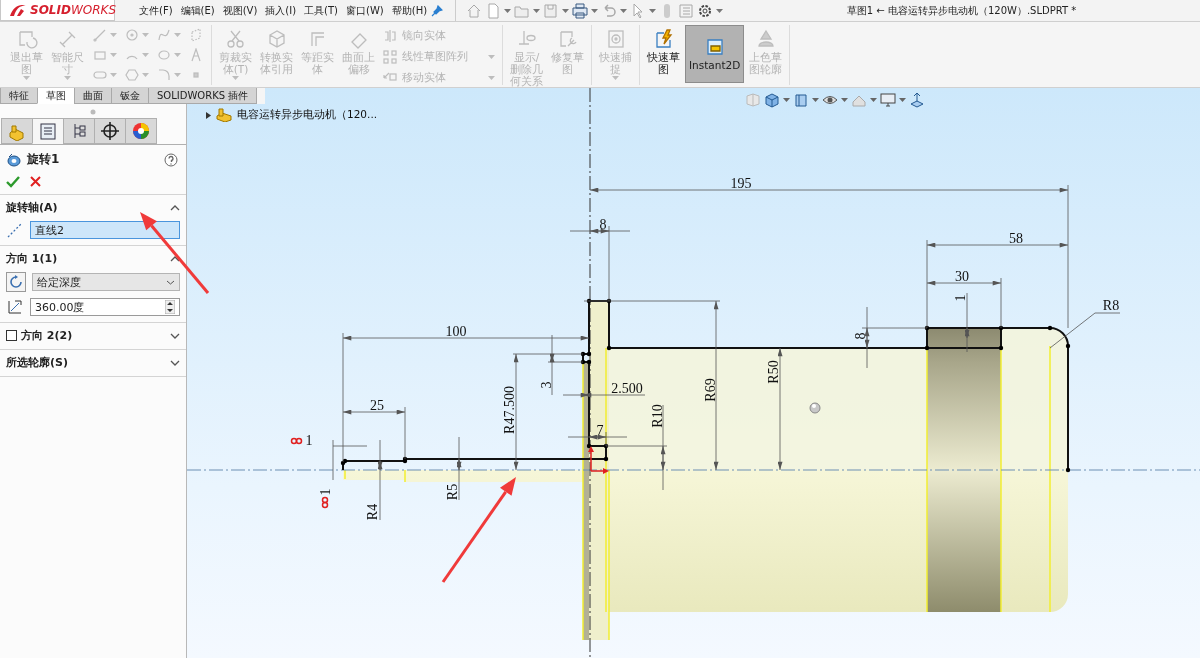  Describe the element at coordinates (48, 131) in the screenshot. I see `list-icon` at that location.